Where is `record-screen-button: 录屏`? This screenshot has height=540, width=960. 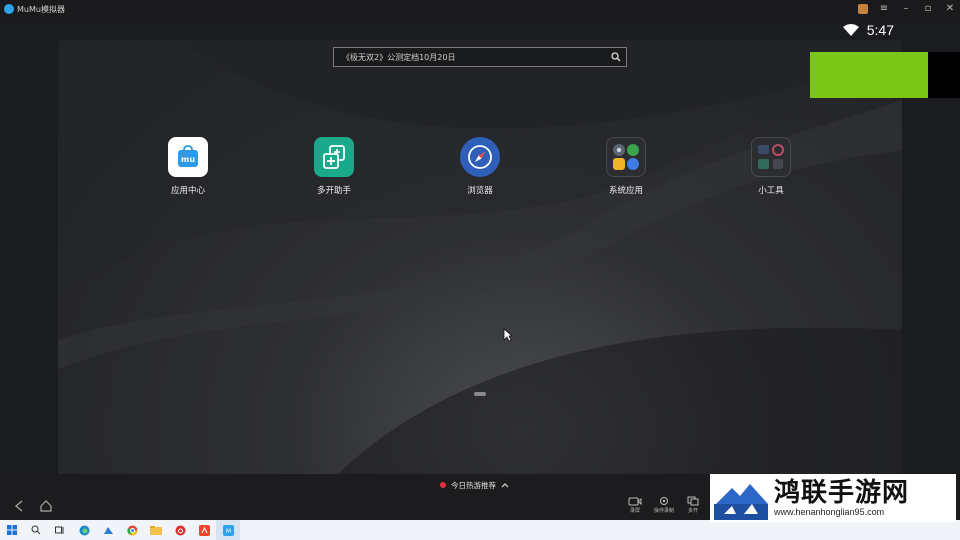
record-screen-button: 录屏 is located at coordinates (635, 505).